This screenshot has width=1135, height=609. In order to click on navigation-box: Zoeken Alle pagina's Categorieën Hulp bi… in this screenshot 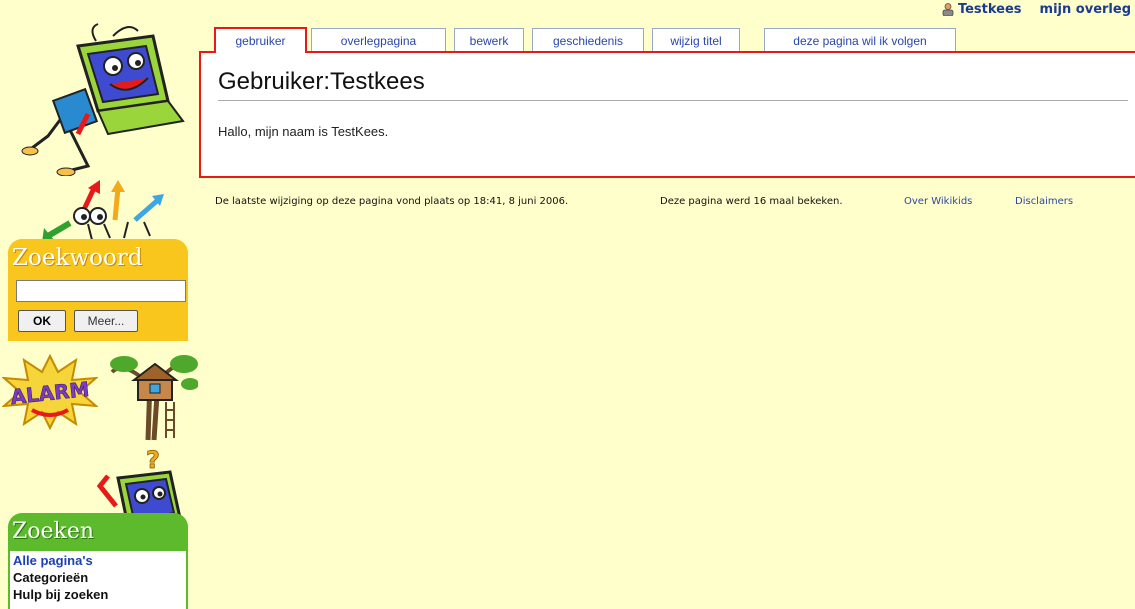, I will do `click(98, 561)`.